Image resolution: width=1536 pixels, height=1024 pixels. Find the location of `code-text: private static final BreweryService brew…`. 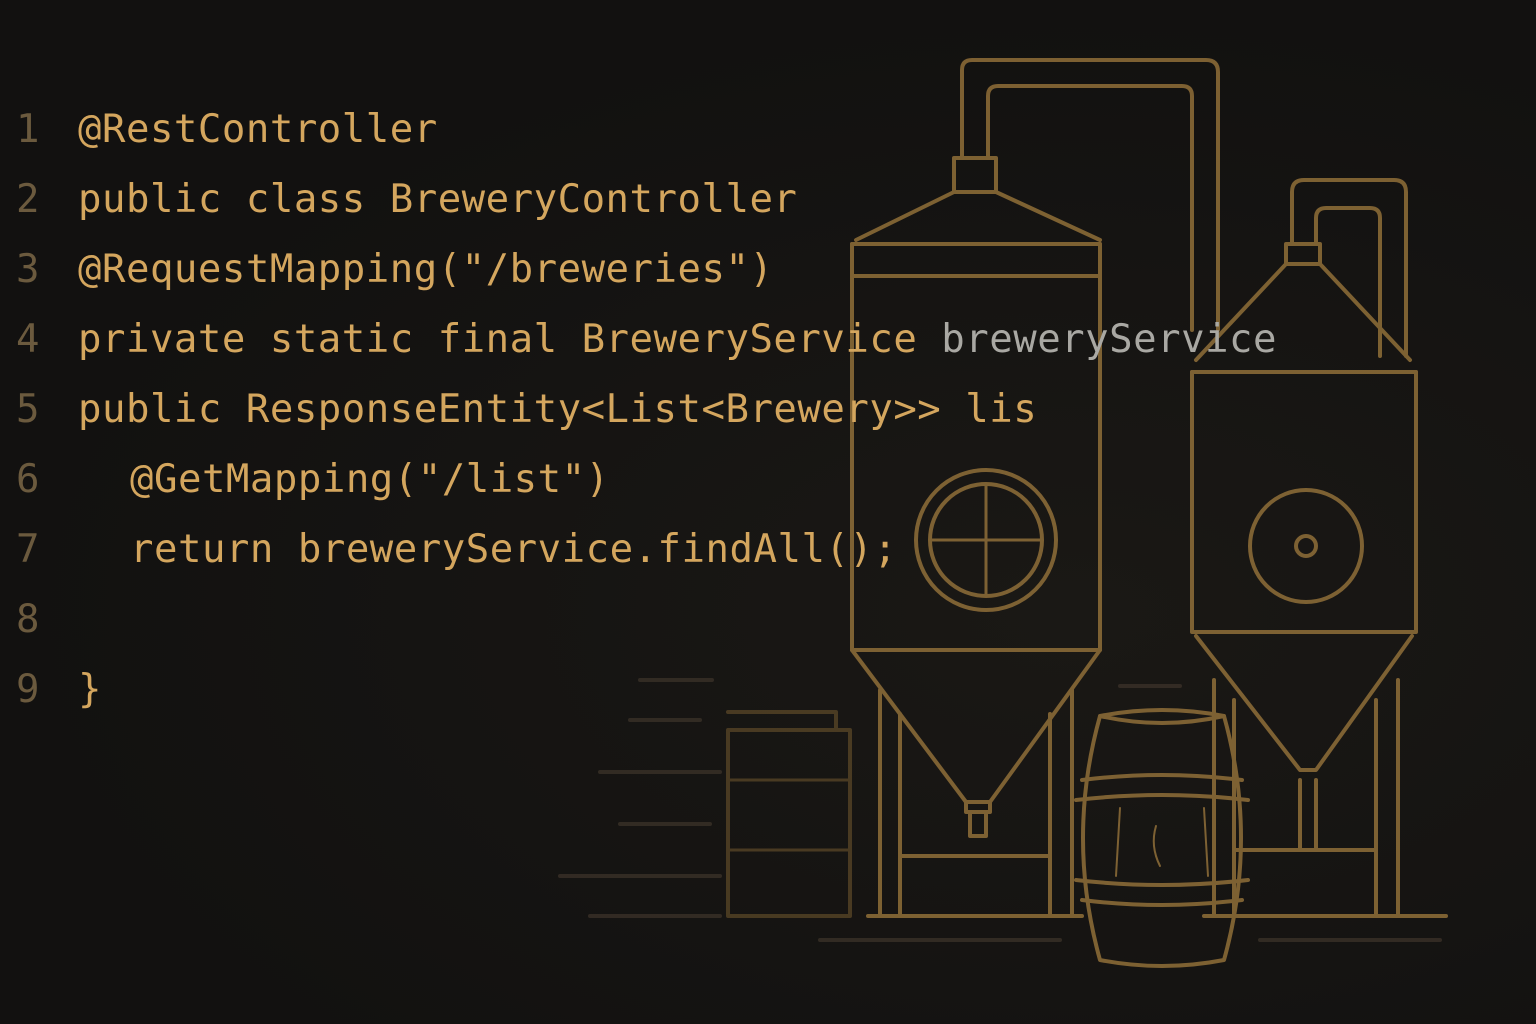

code-text: private static final BreweryService brew… is located at coordinates (677, 339).